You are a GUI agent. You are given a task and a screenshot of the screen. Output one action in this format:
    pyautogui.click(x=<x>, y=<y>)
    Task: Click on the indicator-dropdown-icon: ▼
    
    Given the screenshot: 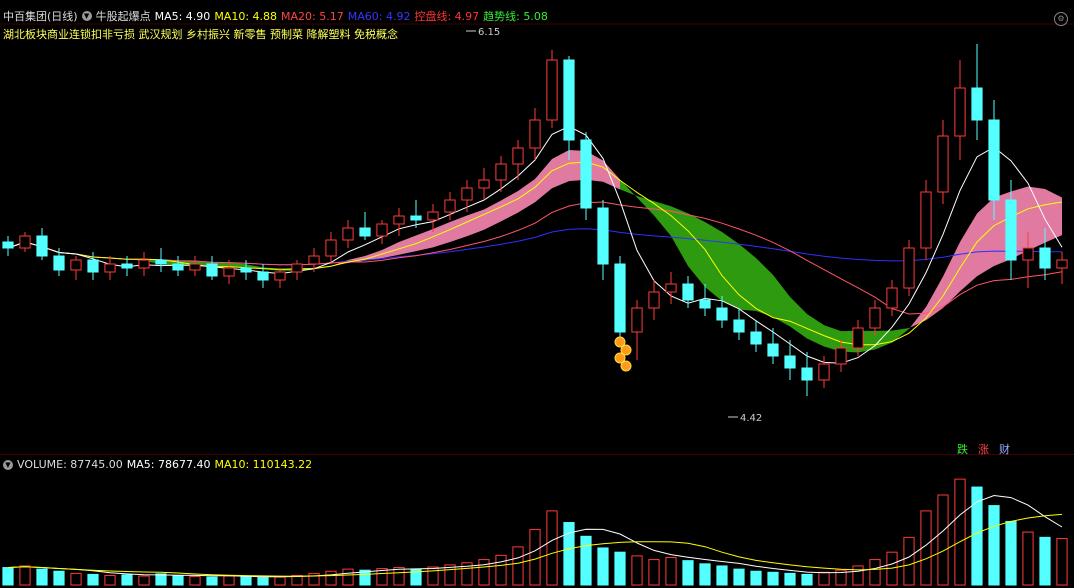 What is the action you would take?
    pyautogui.click(x=86, y=16)
    